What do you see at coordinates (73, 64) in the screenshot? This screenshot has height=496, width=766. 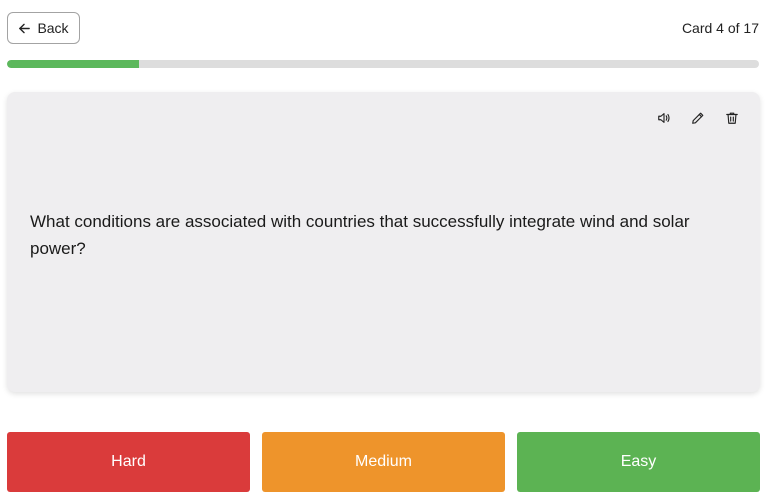 I see `progress-fill` at bounding box center [73, 64].